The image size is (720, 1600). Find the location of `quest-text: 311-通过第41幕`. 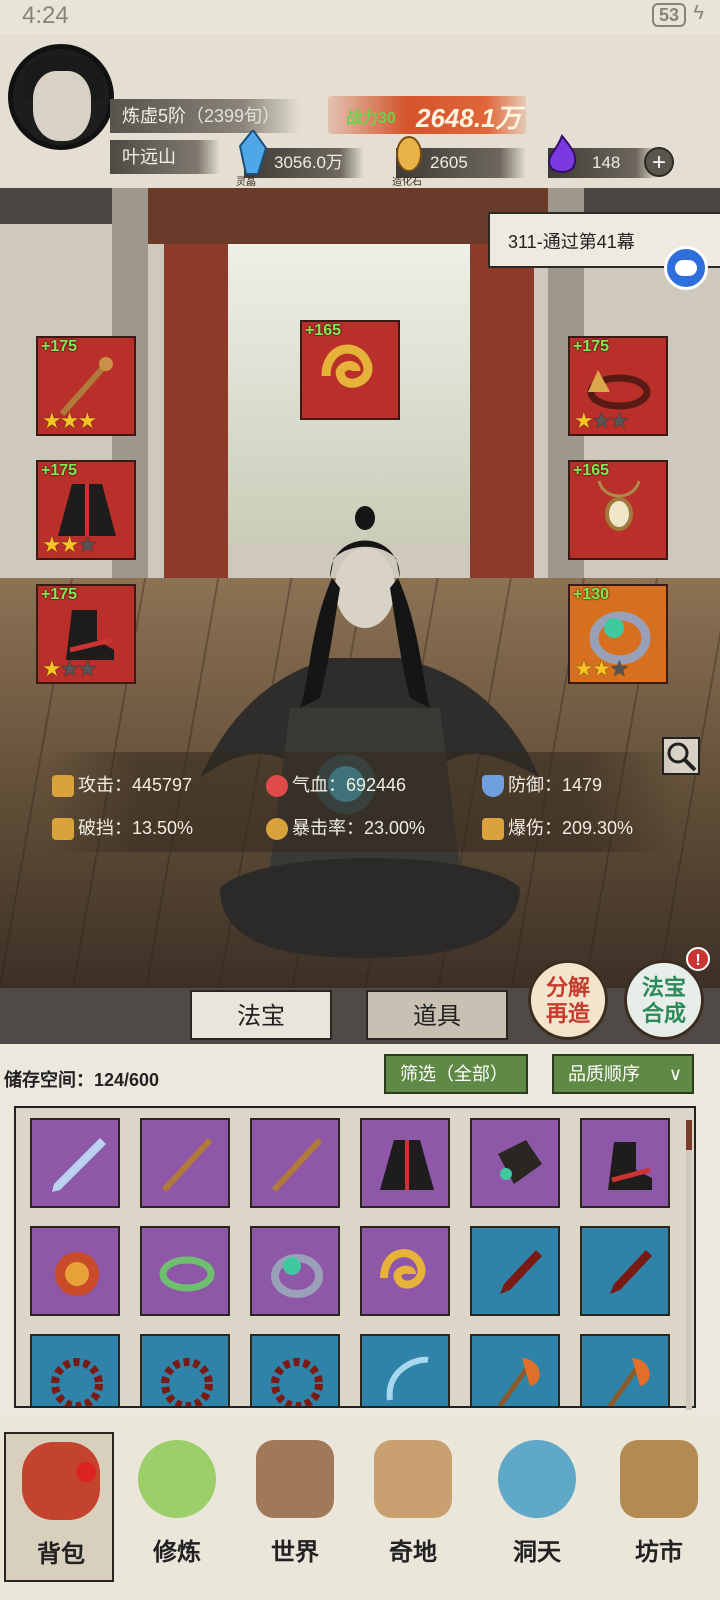

quest-text: 311-通过第41幕 is located at coordinates (571, 242).